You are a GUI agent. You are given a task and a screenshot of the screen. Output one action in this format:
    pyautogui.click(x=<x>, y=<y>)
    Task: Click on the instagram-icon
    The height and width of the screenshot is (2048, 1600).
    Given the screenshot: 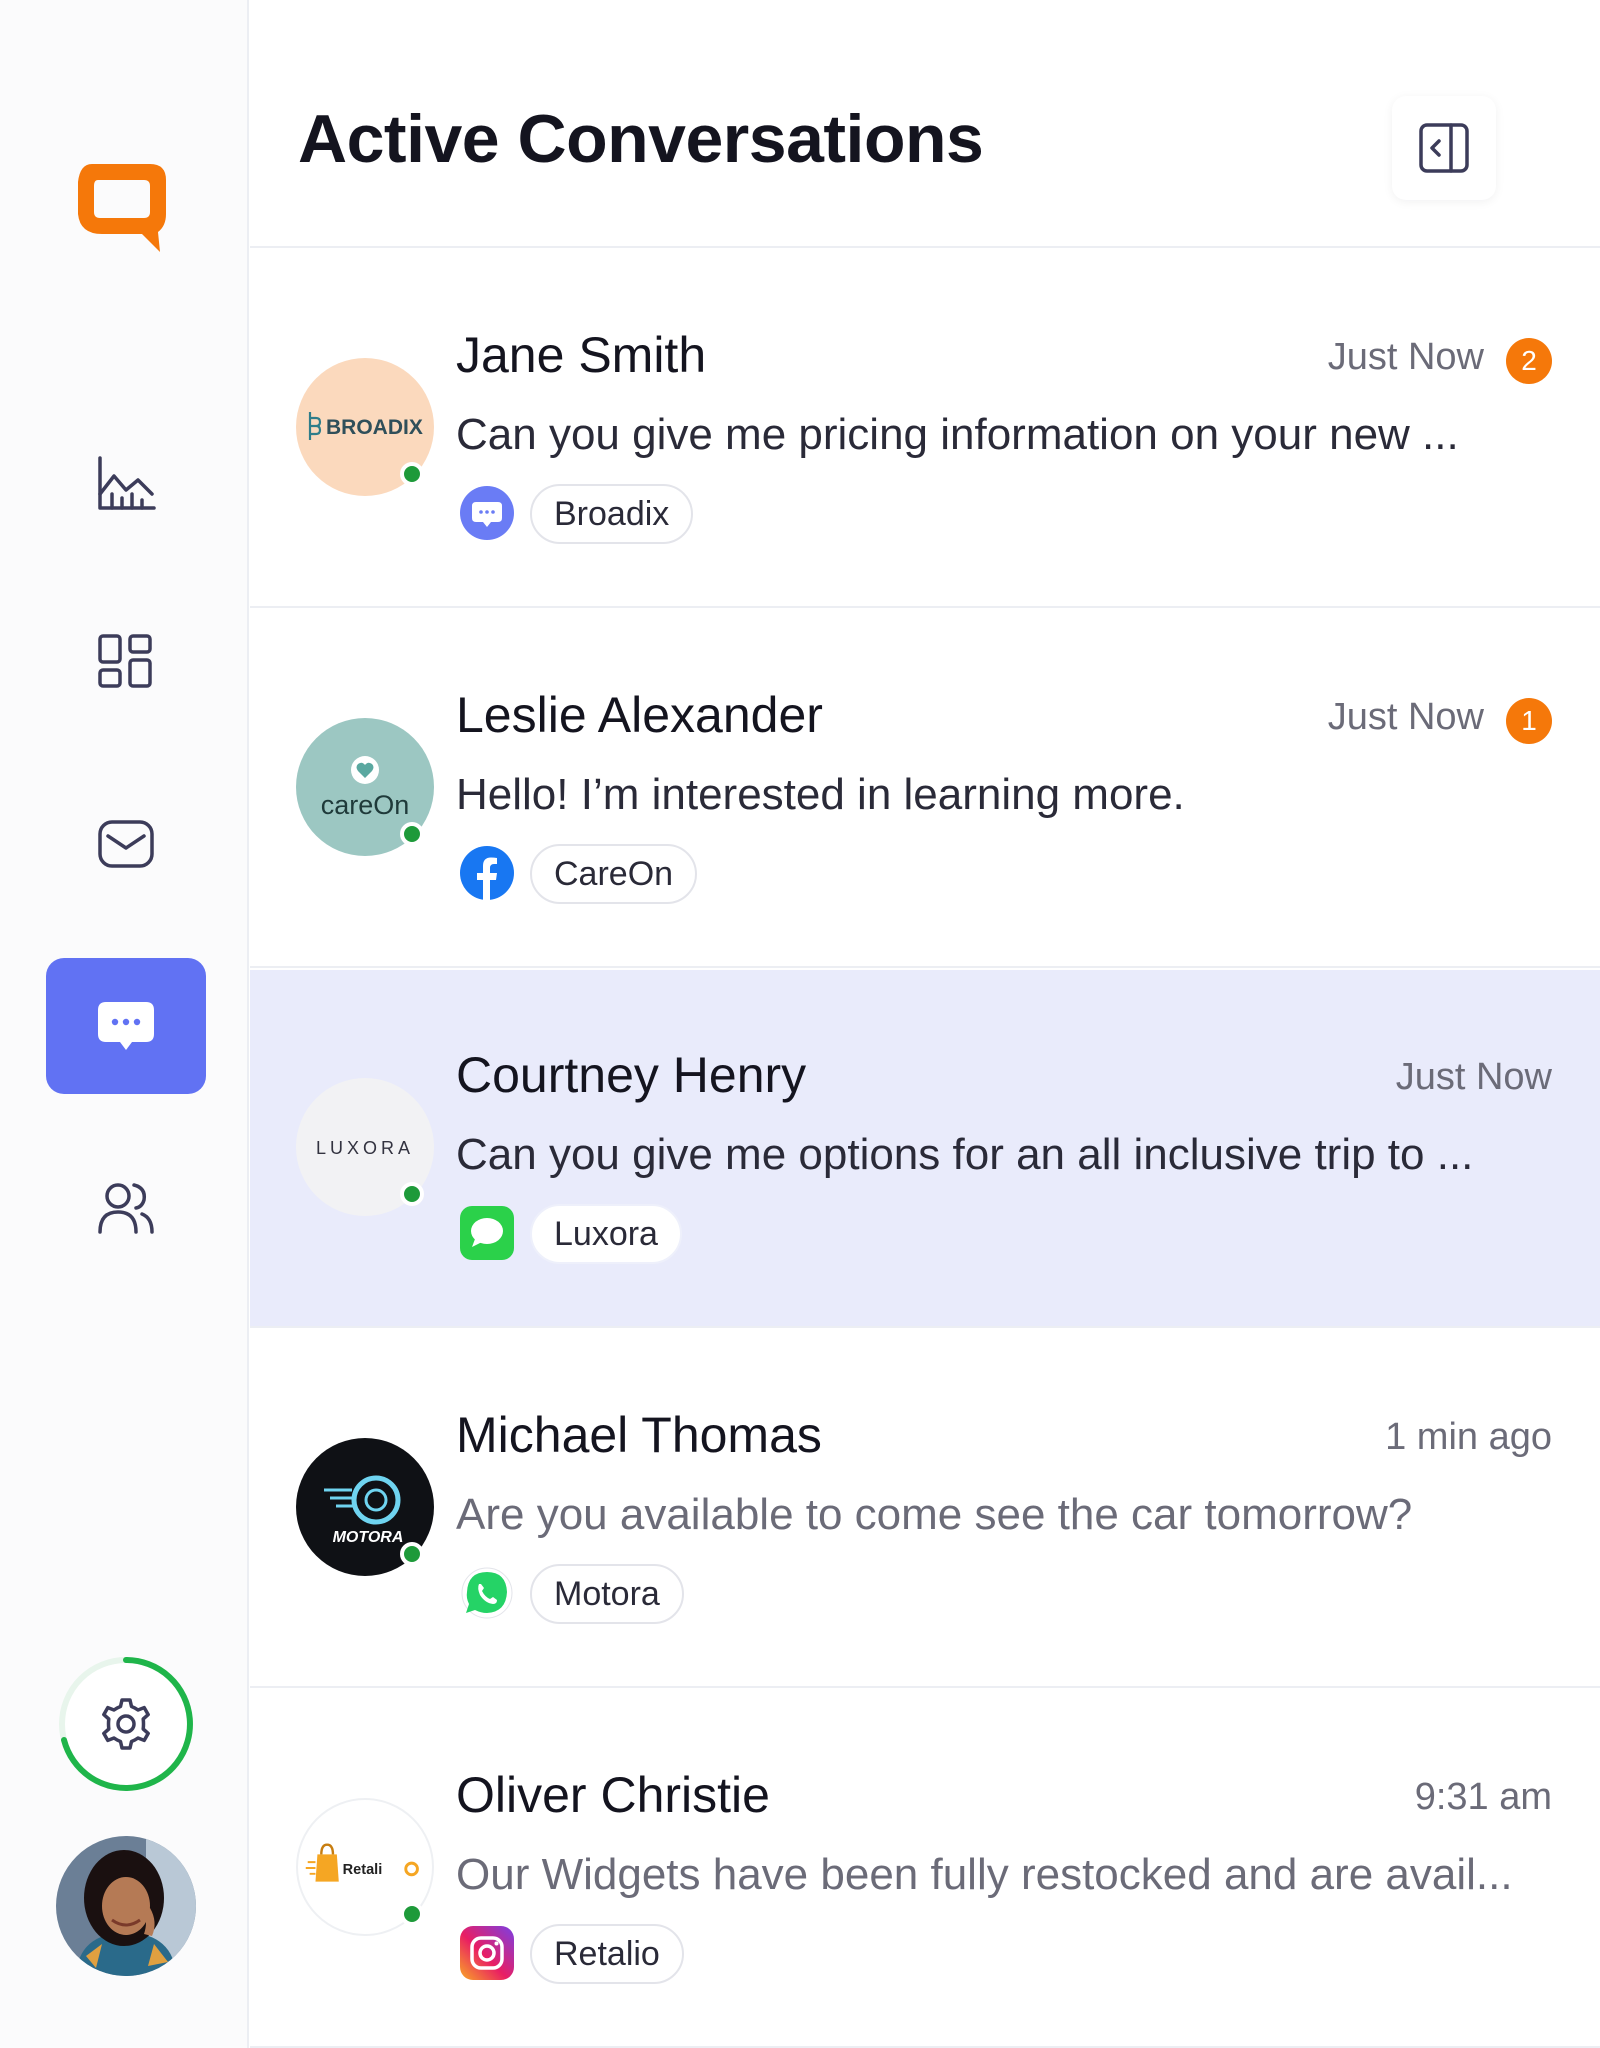 What is the action you would take?
    pyautogui.click(x=487, y=1953)
    